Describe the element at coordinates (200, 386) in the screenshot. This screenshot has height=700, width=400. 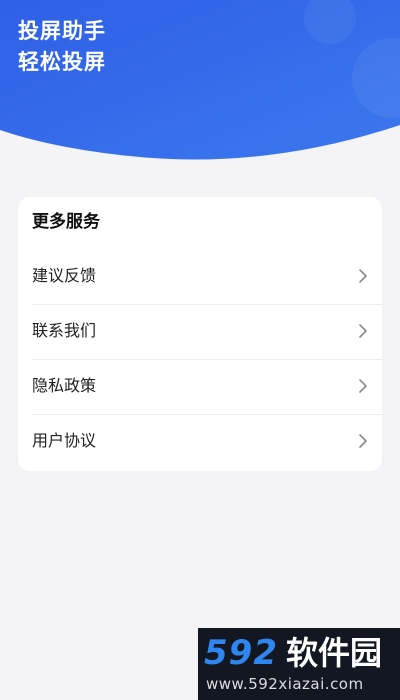
I see `menu-item-privacy-policy: 隐私政策` at that location.